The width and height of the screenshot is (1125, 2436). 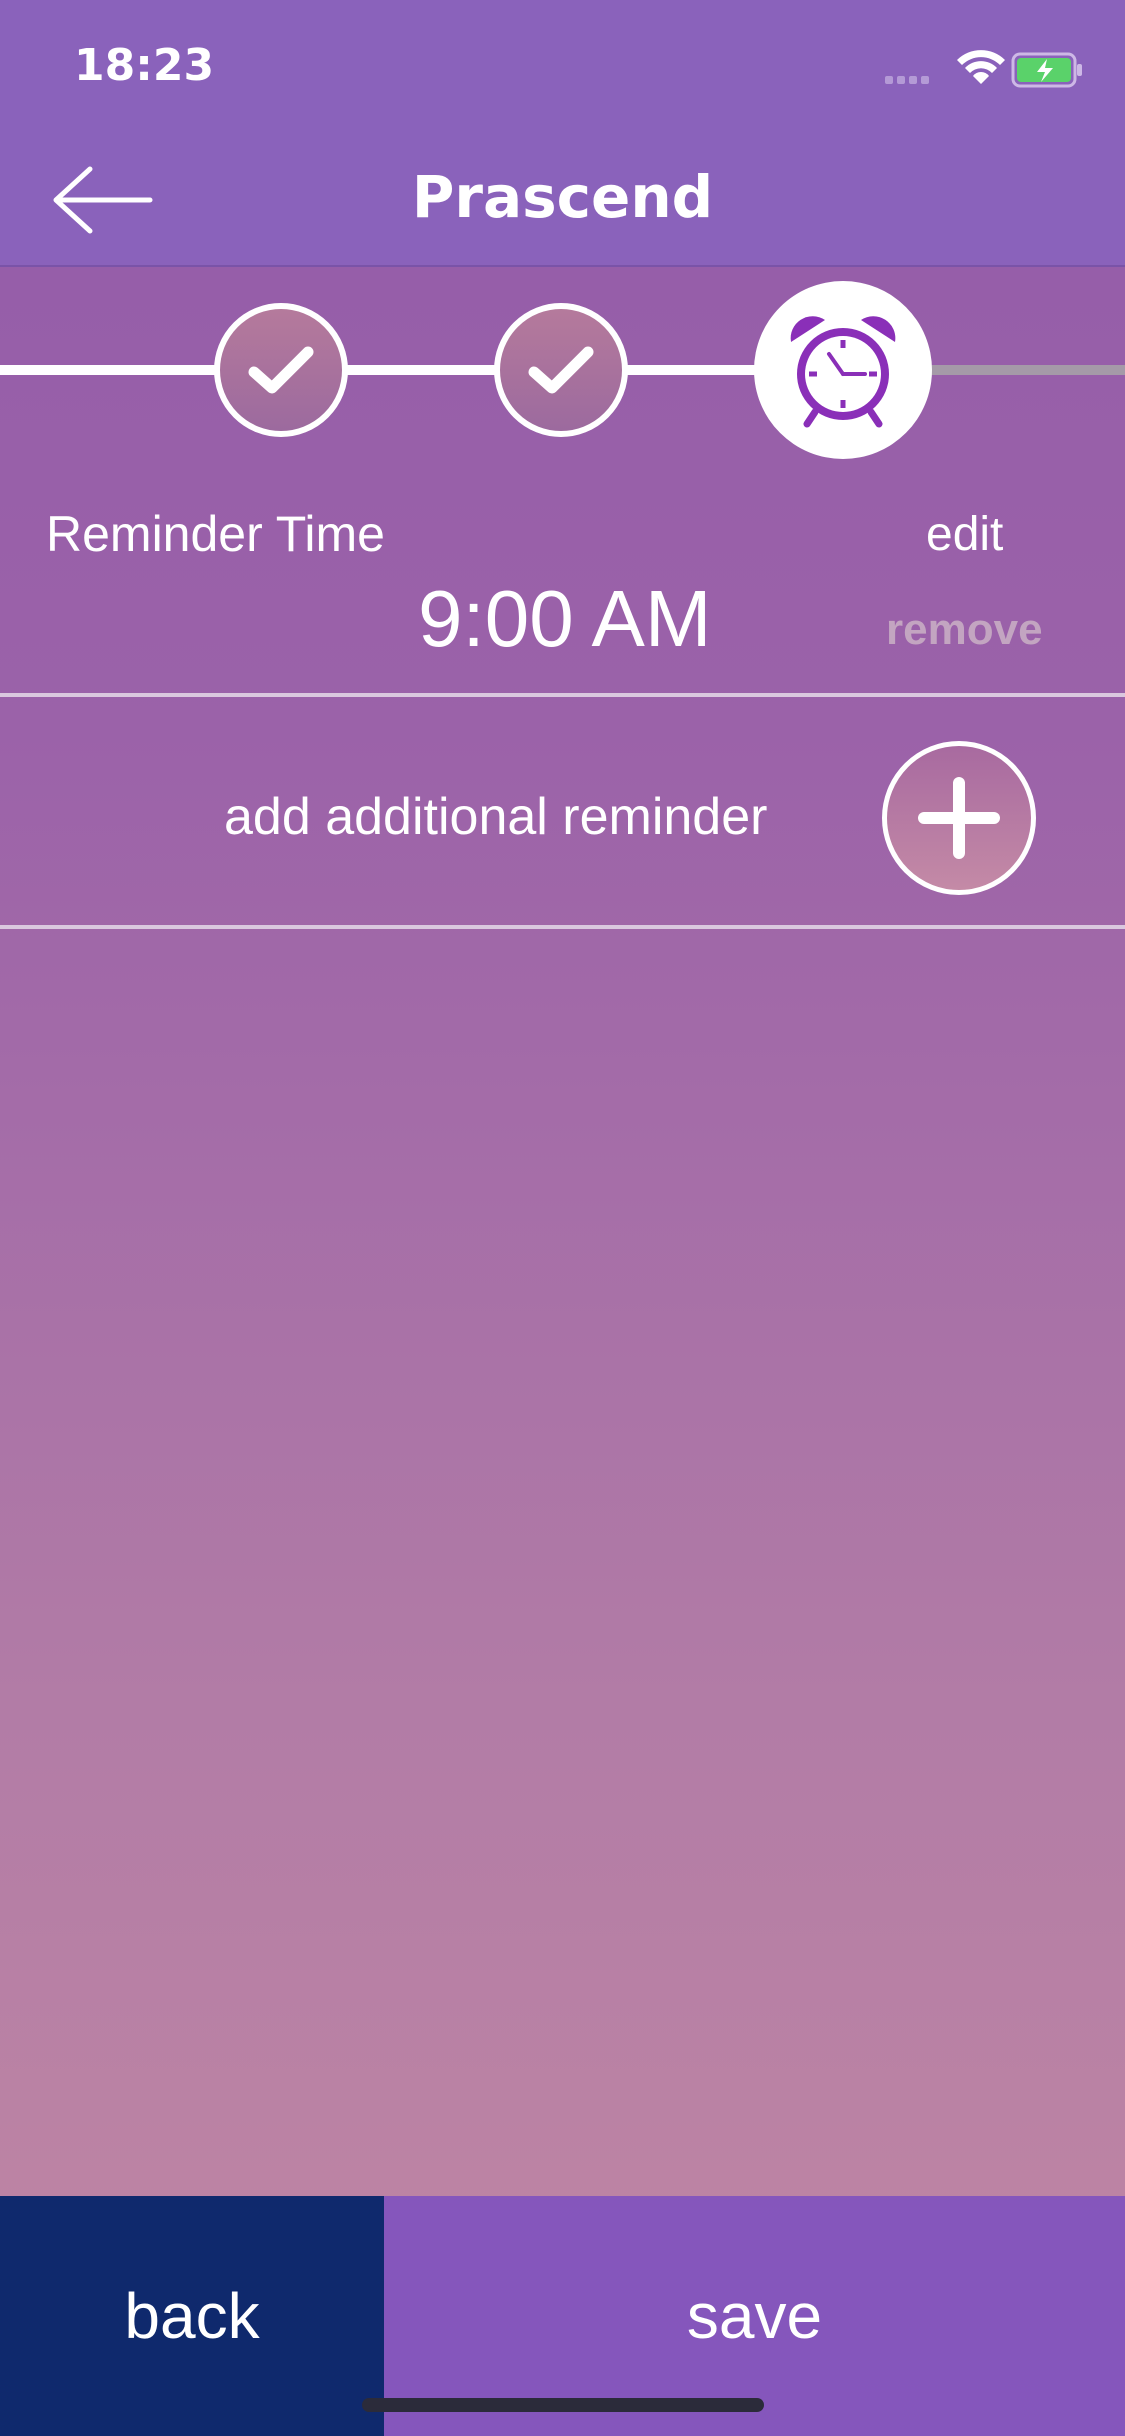 I want to click on reminder-time-value: 9:00 AM, so click(x=565, y=619).